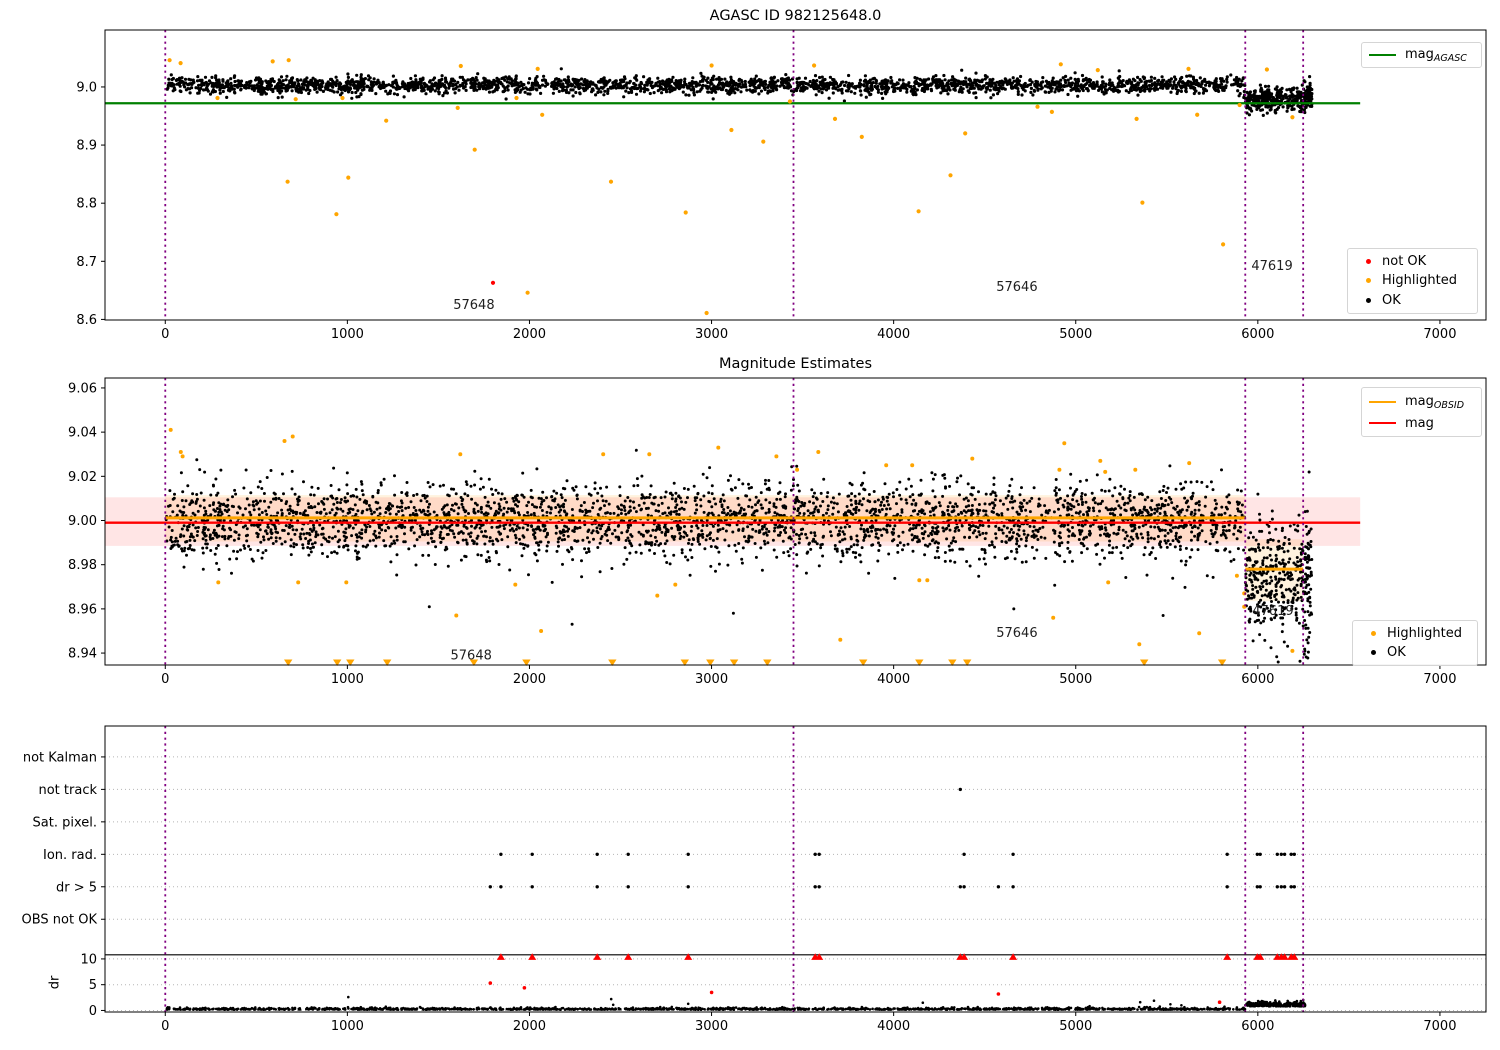 The height and width of the screenshot is (1050, 1500). What do you see at coordinates (86, 87) in the screenshot?
I see `y-tick-label: 9.0` at bounding box center [86, 87].